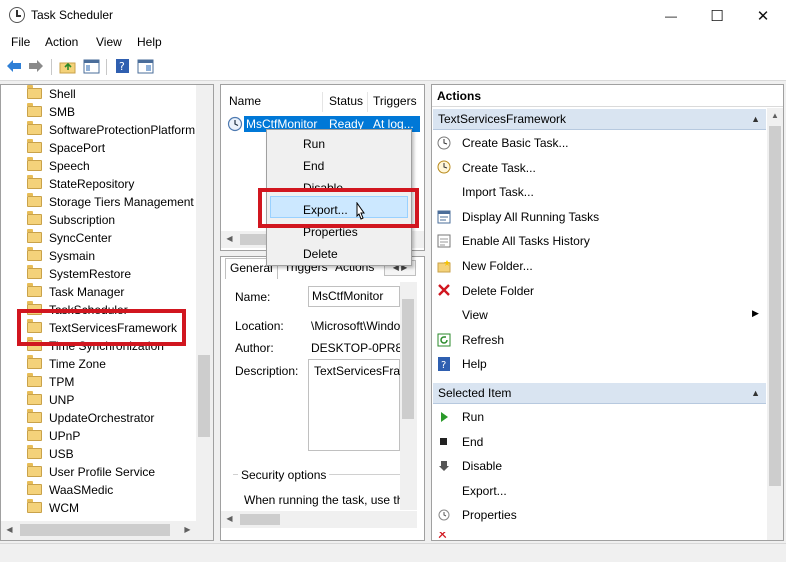 This screenshot has width=786, height=562. I want to click on tree-item-shell: Shell, so click(51, 94).